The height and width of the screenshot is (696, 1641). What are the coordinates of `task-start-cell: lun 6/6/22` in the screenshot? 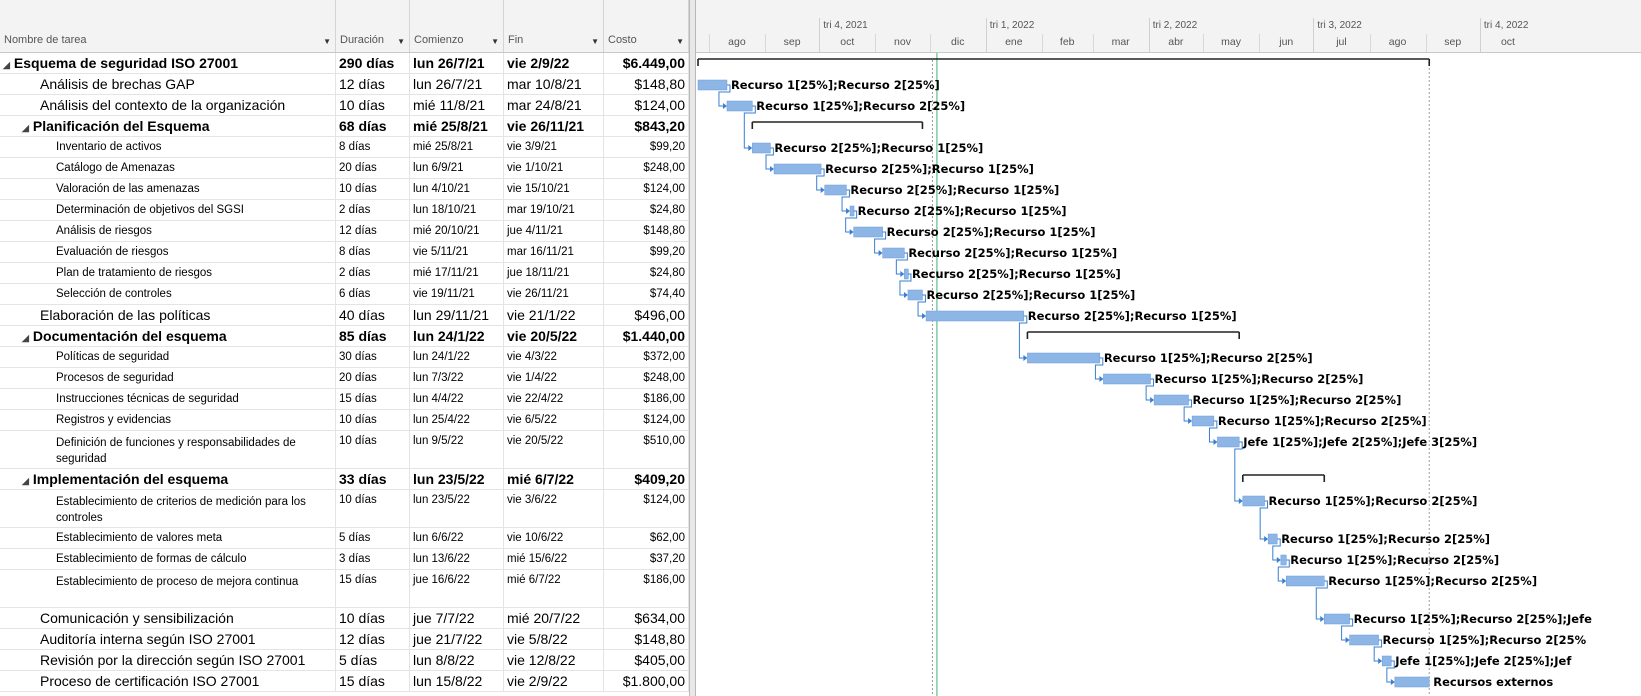 It's located at (457, 538).